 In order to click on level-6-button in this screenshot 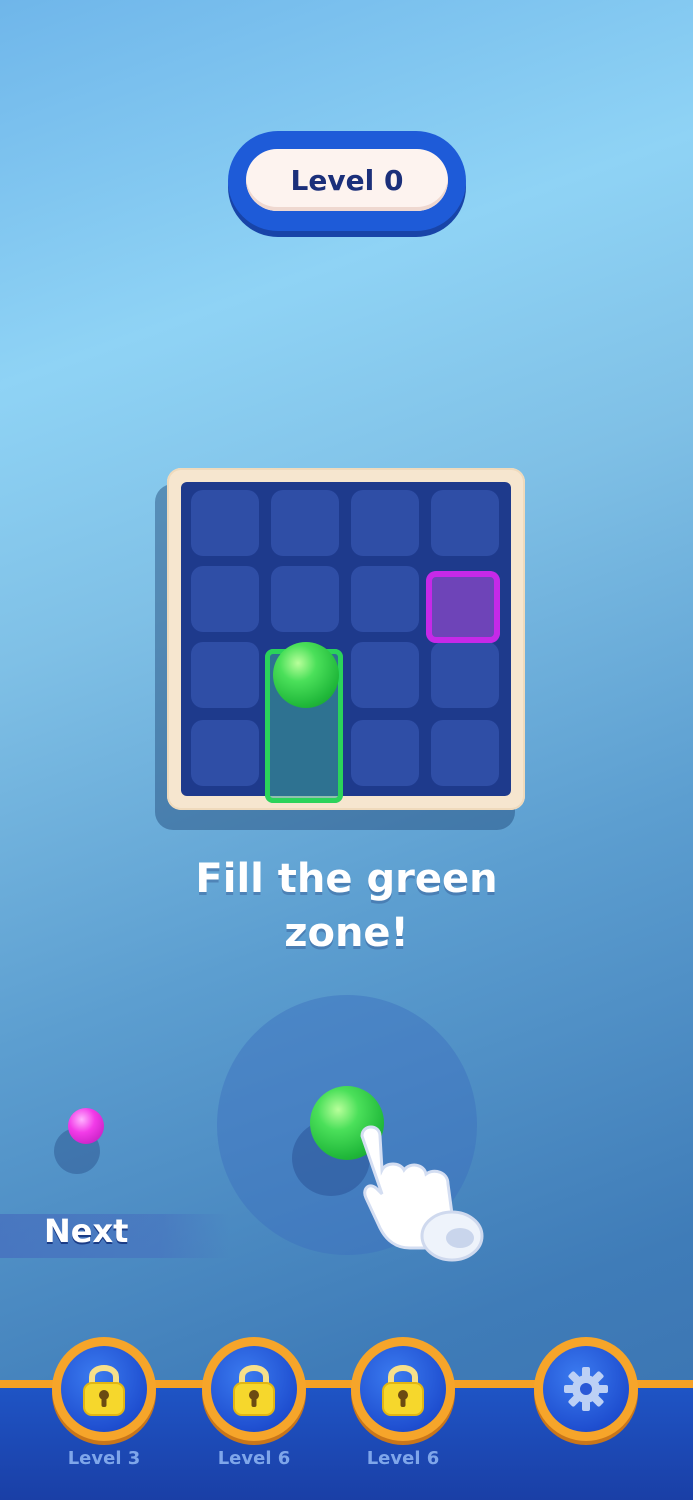, I will do `click(254, 1389)`.